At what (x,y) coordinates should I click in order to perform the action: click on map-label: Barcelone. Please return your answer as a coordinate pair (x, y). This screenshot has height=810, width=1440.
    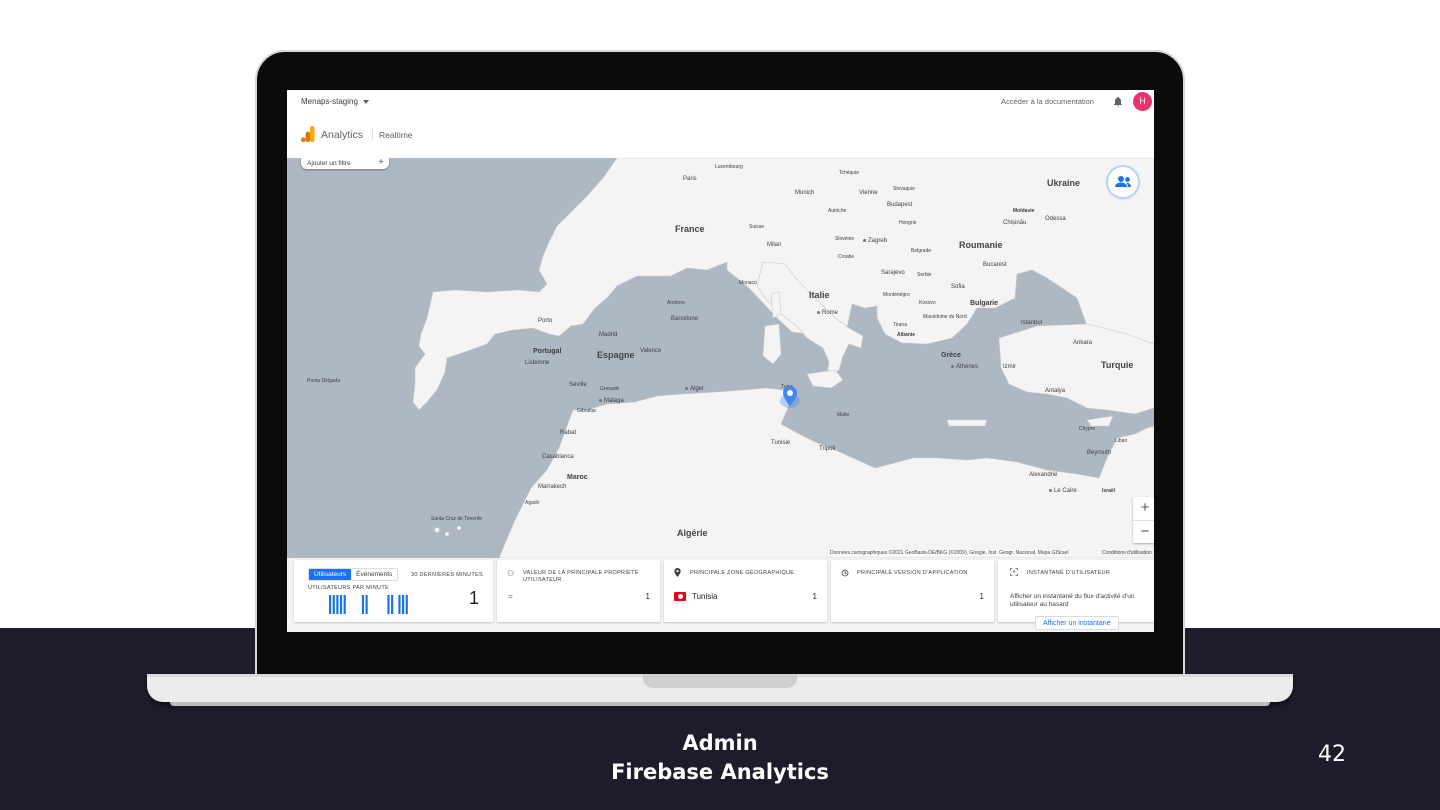
    Looking at the image, I should click on (685, 319).